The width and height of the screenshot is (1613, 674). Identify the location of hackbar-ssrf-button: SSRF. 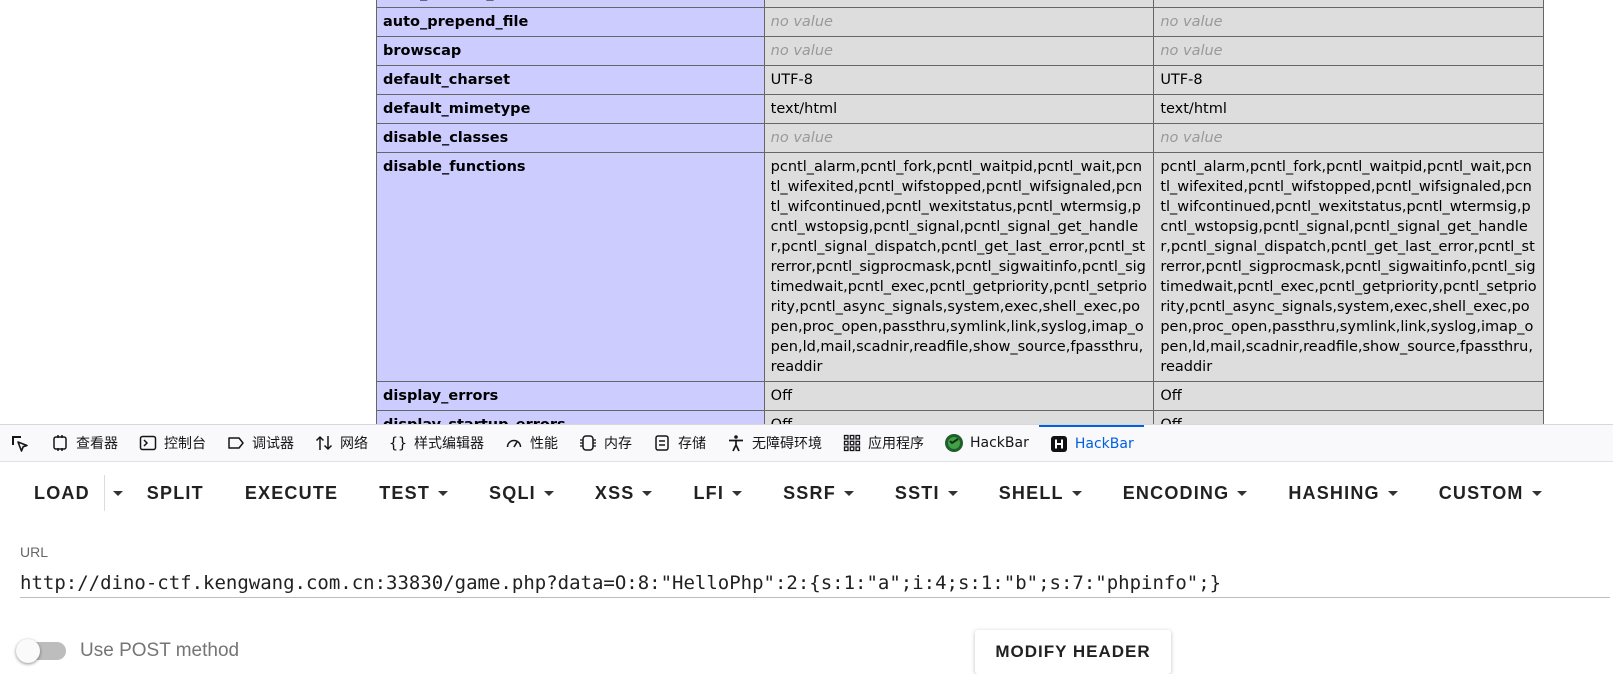
(818, 493).